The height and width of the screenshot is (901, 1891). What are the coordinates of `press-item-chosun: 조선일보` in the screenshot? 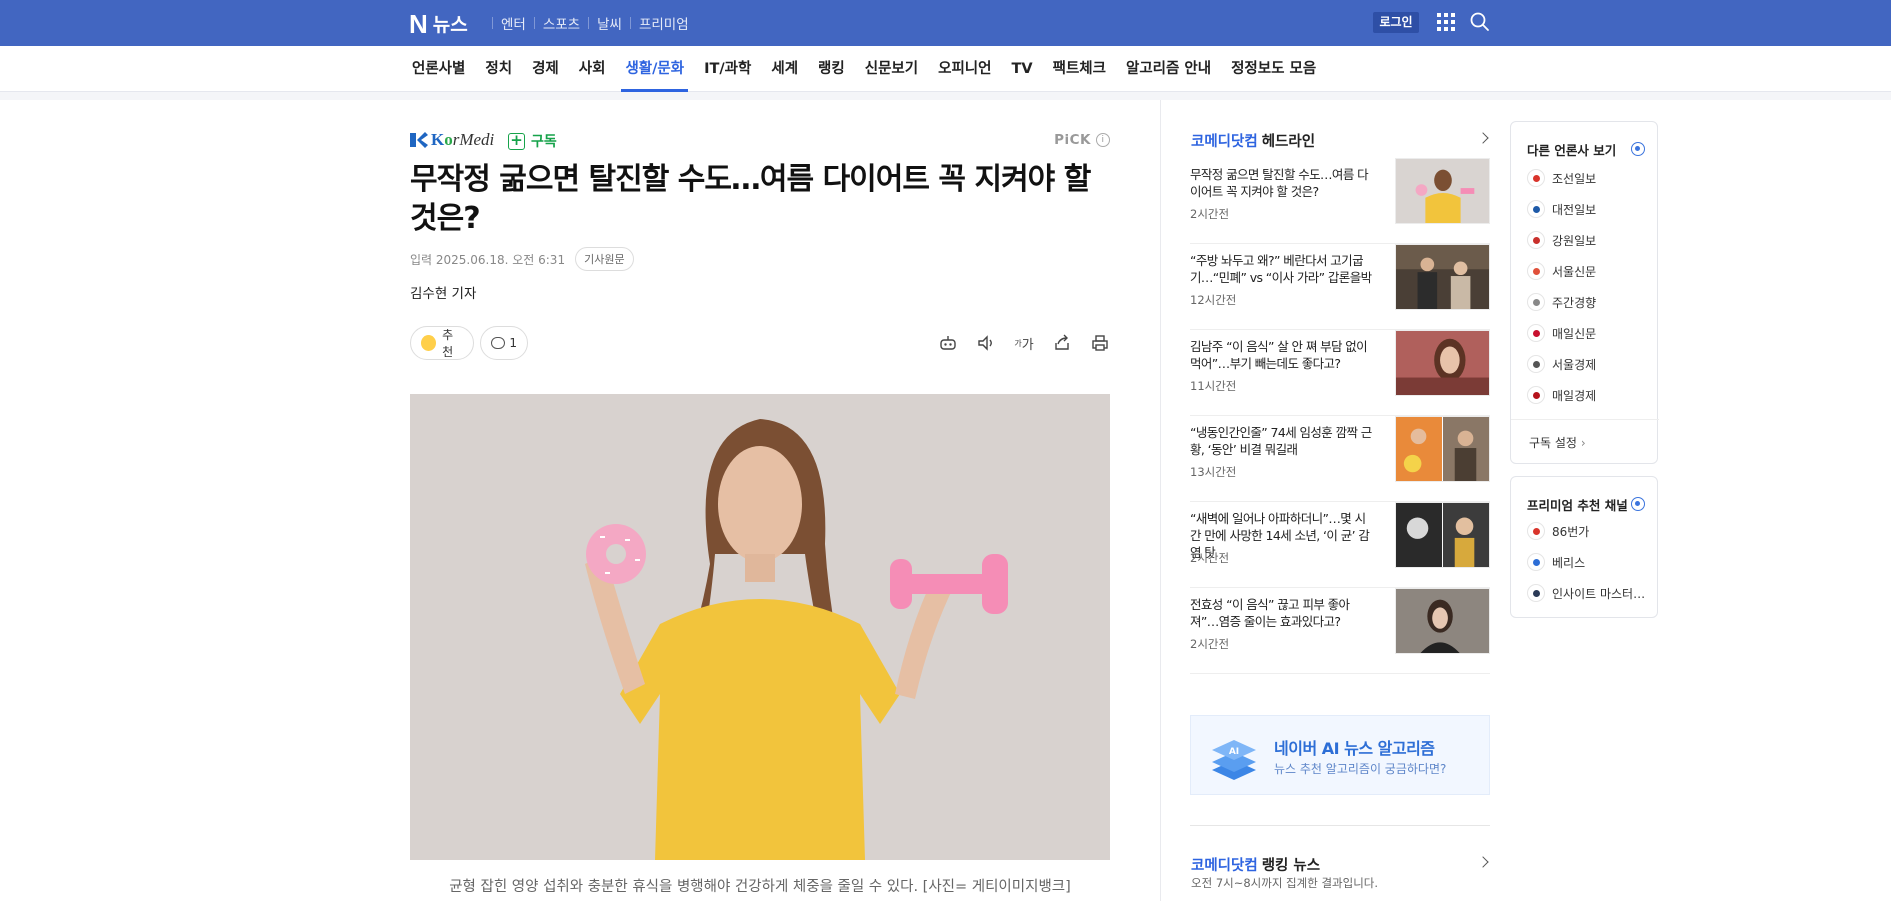 It's located at (1561, 178).